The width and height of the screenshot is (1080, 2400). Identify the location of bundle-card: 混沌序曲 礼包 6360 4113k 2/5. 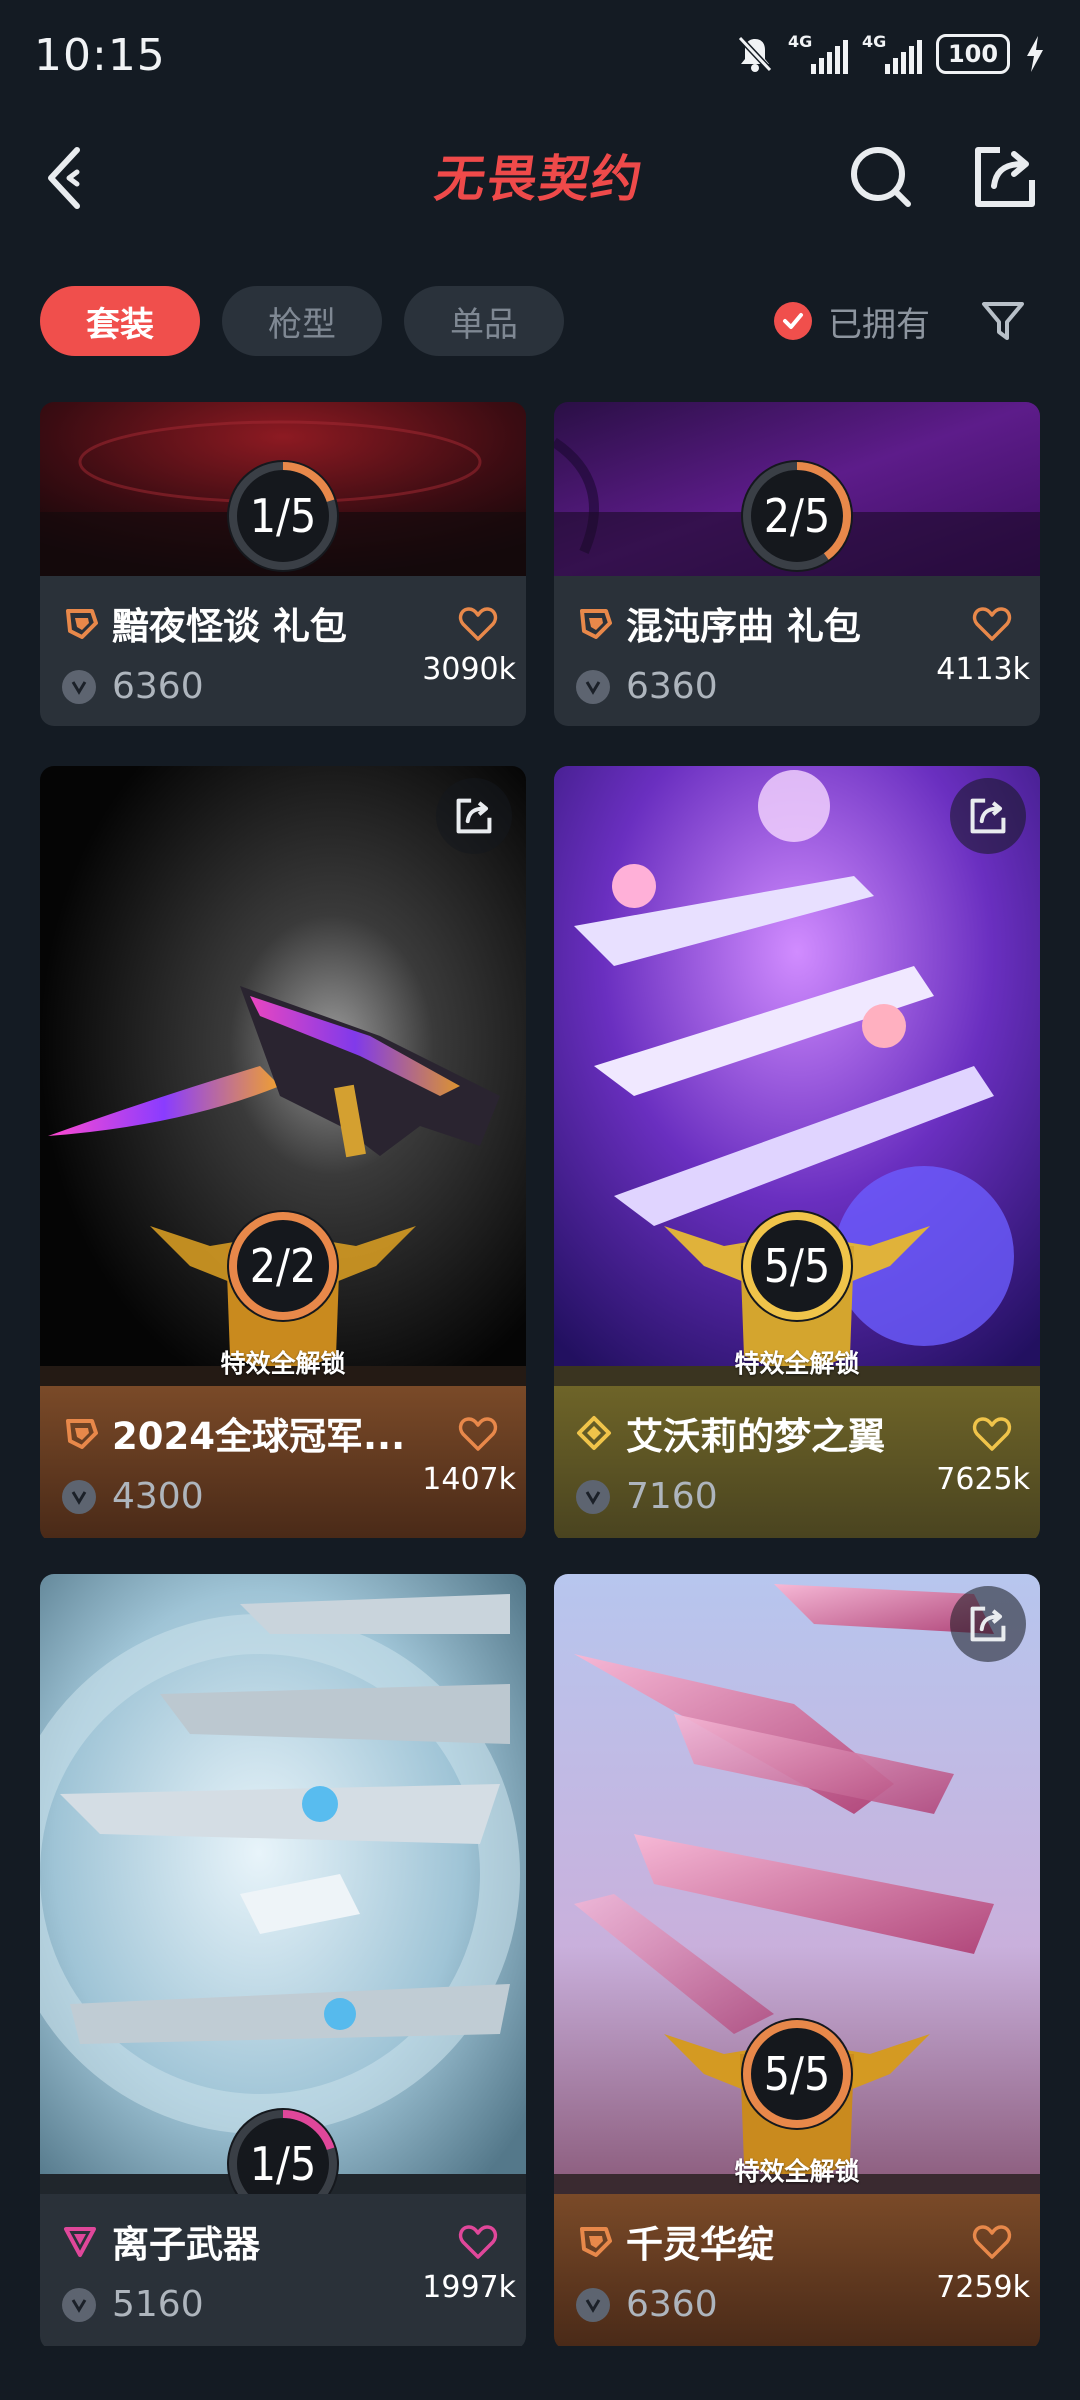
(797, 564).